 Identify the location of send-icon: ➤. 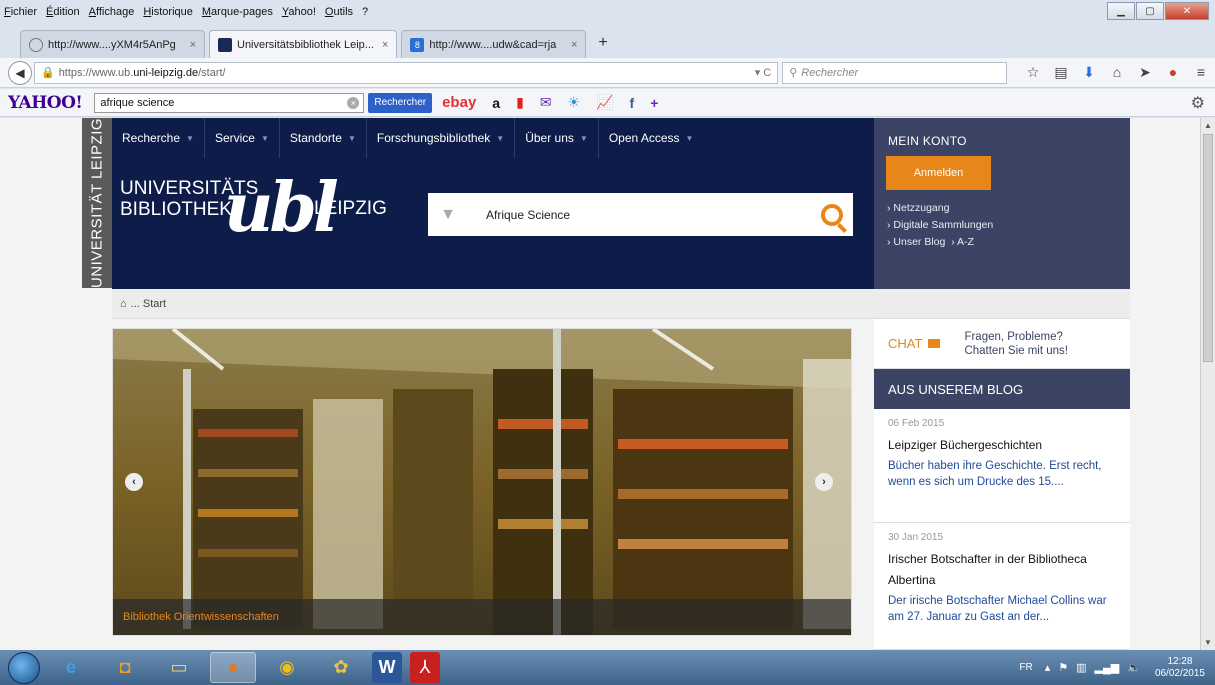
(1145, 72).